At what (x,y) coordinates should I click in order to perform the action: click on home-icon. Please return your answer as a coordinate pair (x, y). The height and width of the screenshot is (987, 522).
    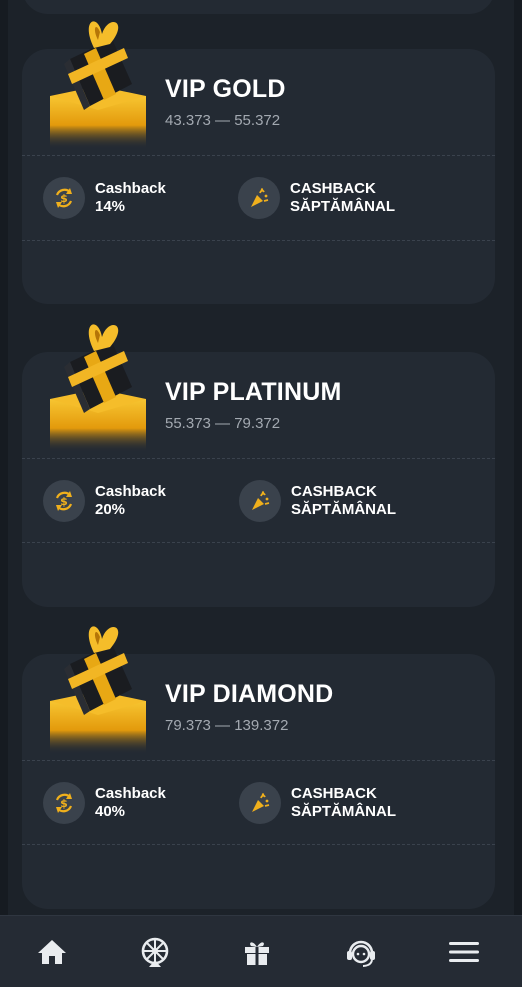
    Looking at the image, I should click on (52, 951).